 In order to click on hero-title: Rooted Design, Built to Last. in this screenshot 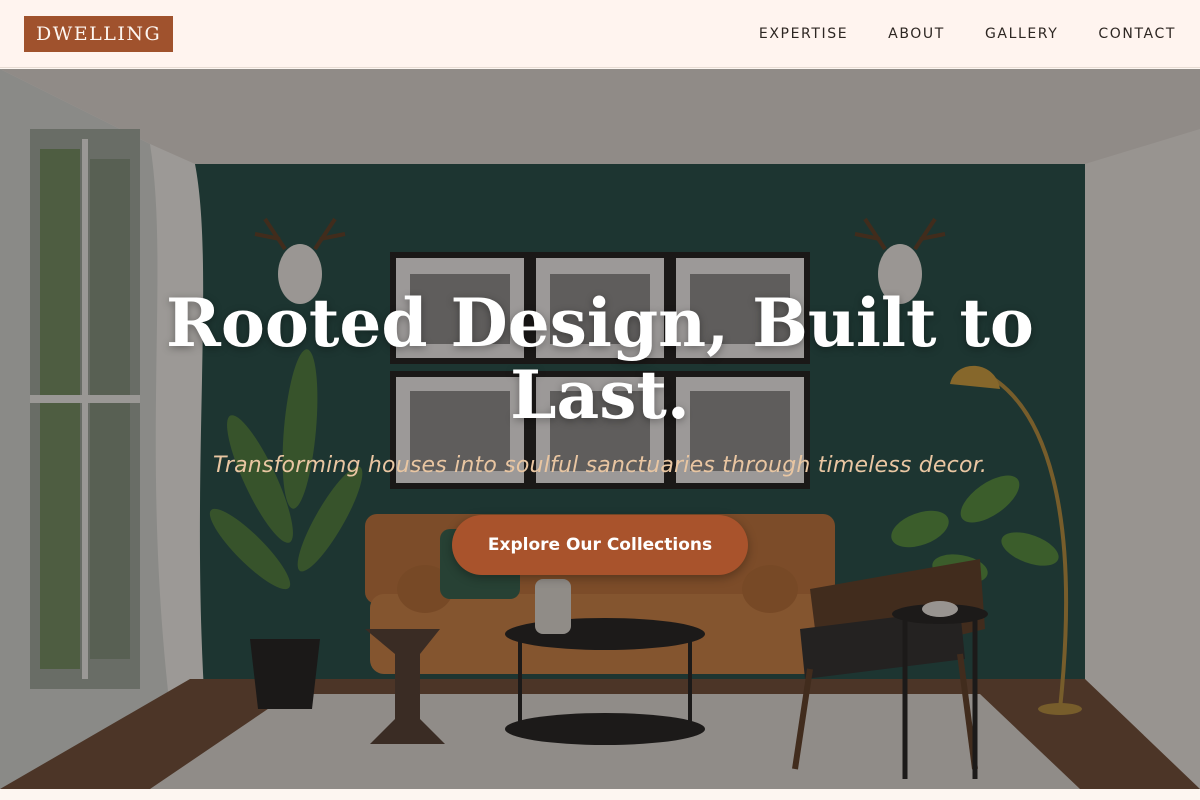, I will do `click(600, 359)`.